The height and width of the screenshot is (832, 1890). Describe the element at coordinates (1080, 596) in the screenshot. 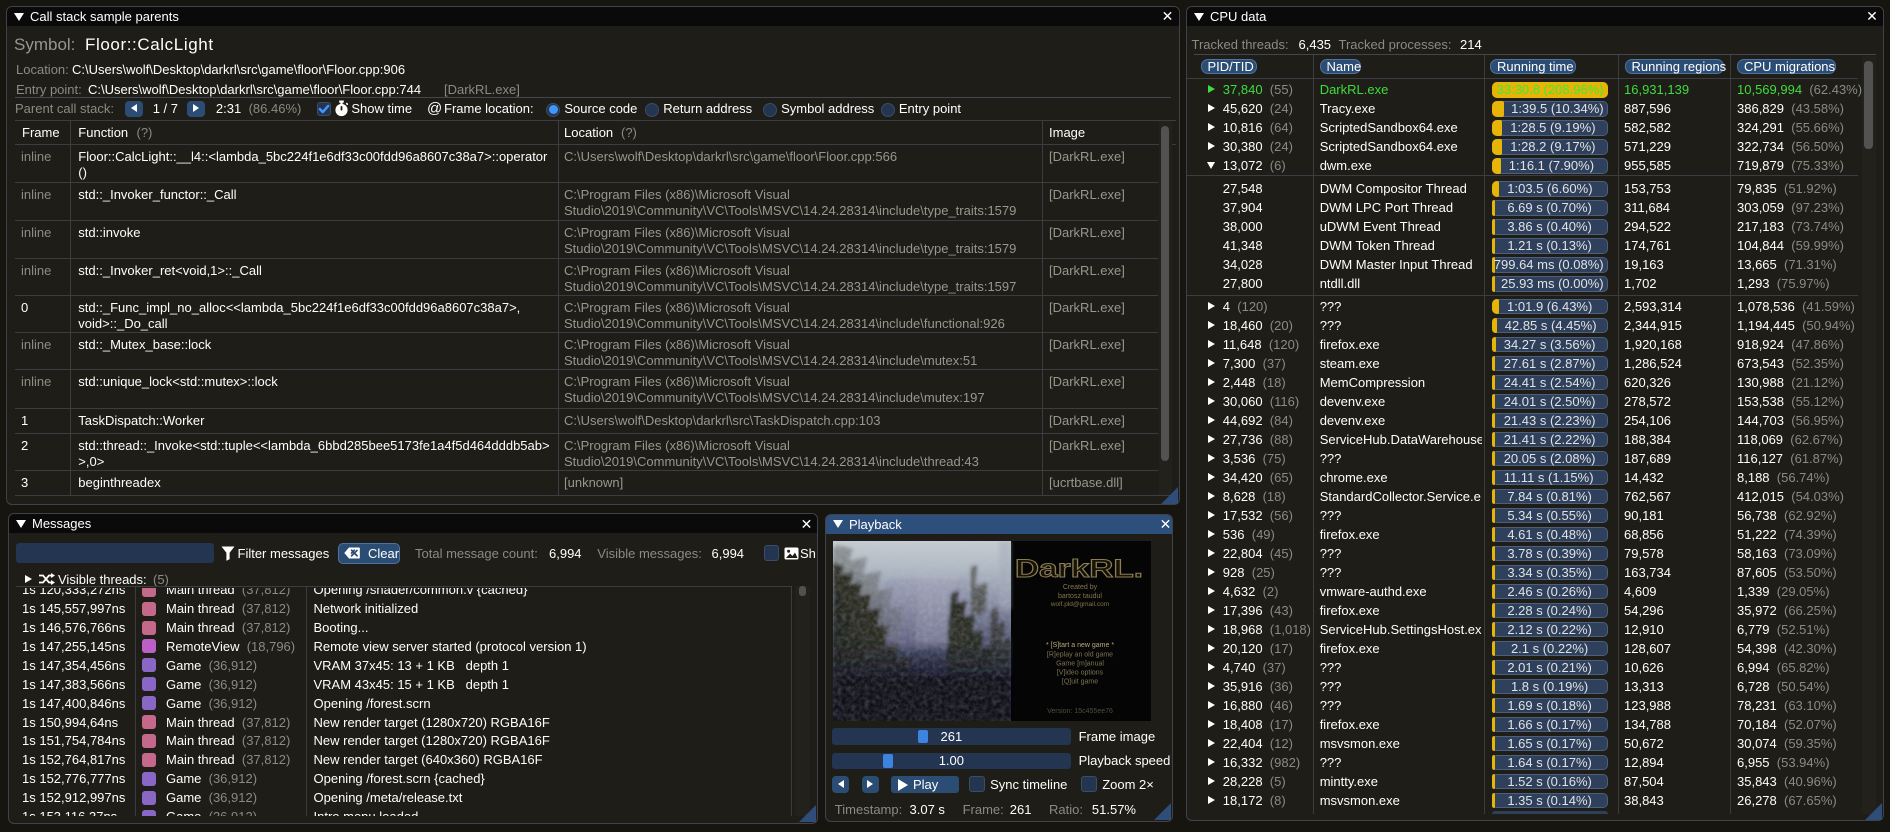

I see `svg-text: bartosz taudul` at that location.